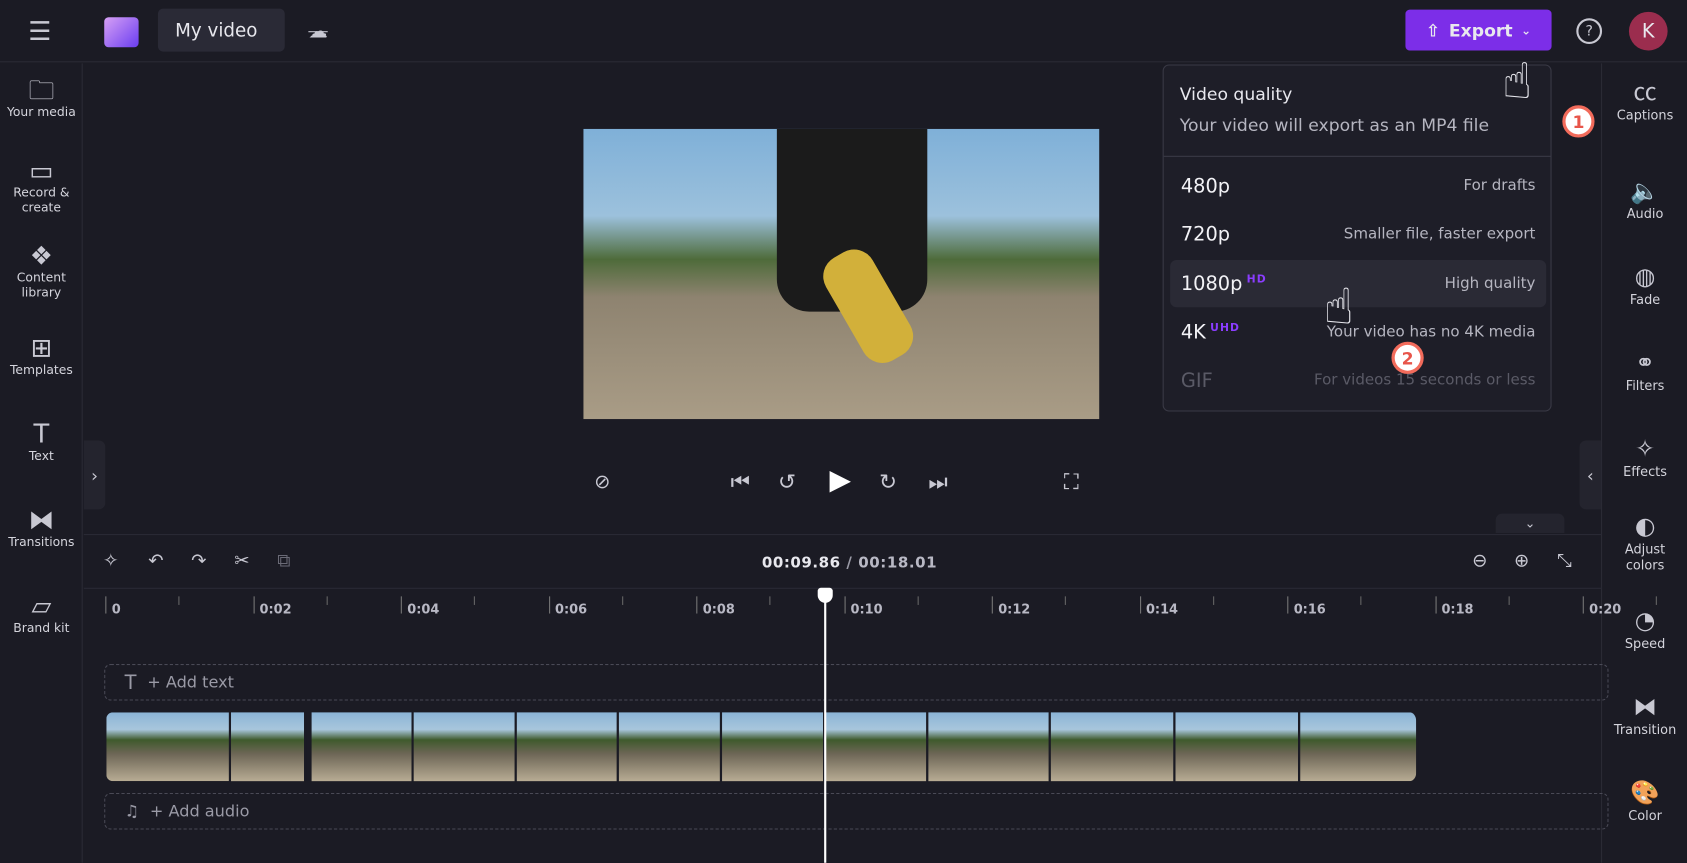 Image resolution: width=1687 pixels, height=863 pixels. Describe the element at coordinates (1578, 121) in the screenshot. I see `callout-badge: 1` at that location.